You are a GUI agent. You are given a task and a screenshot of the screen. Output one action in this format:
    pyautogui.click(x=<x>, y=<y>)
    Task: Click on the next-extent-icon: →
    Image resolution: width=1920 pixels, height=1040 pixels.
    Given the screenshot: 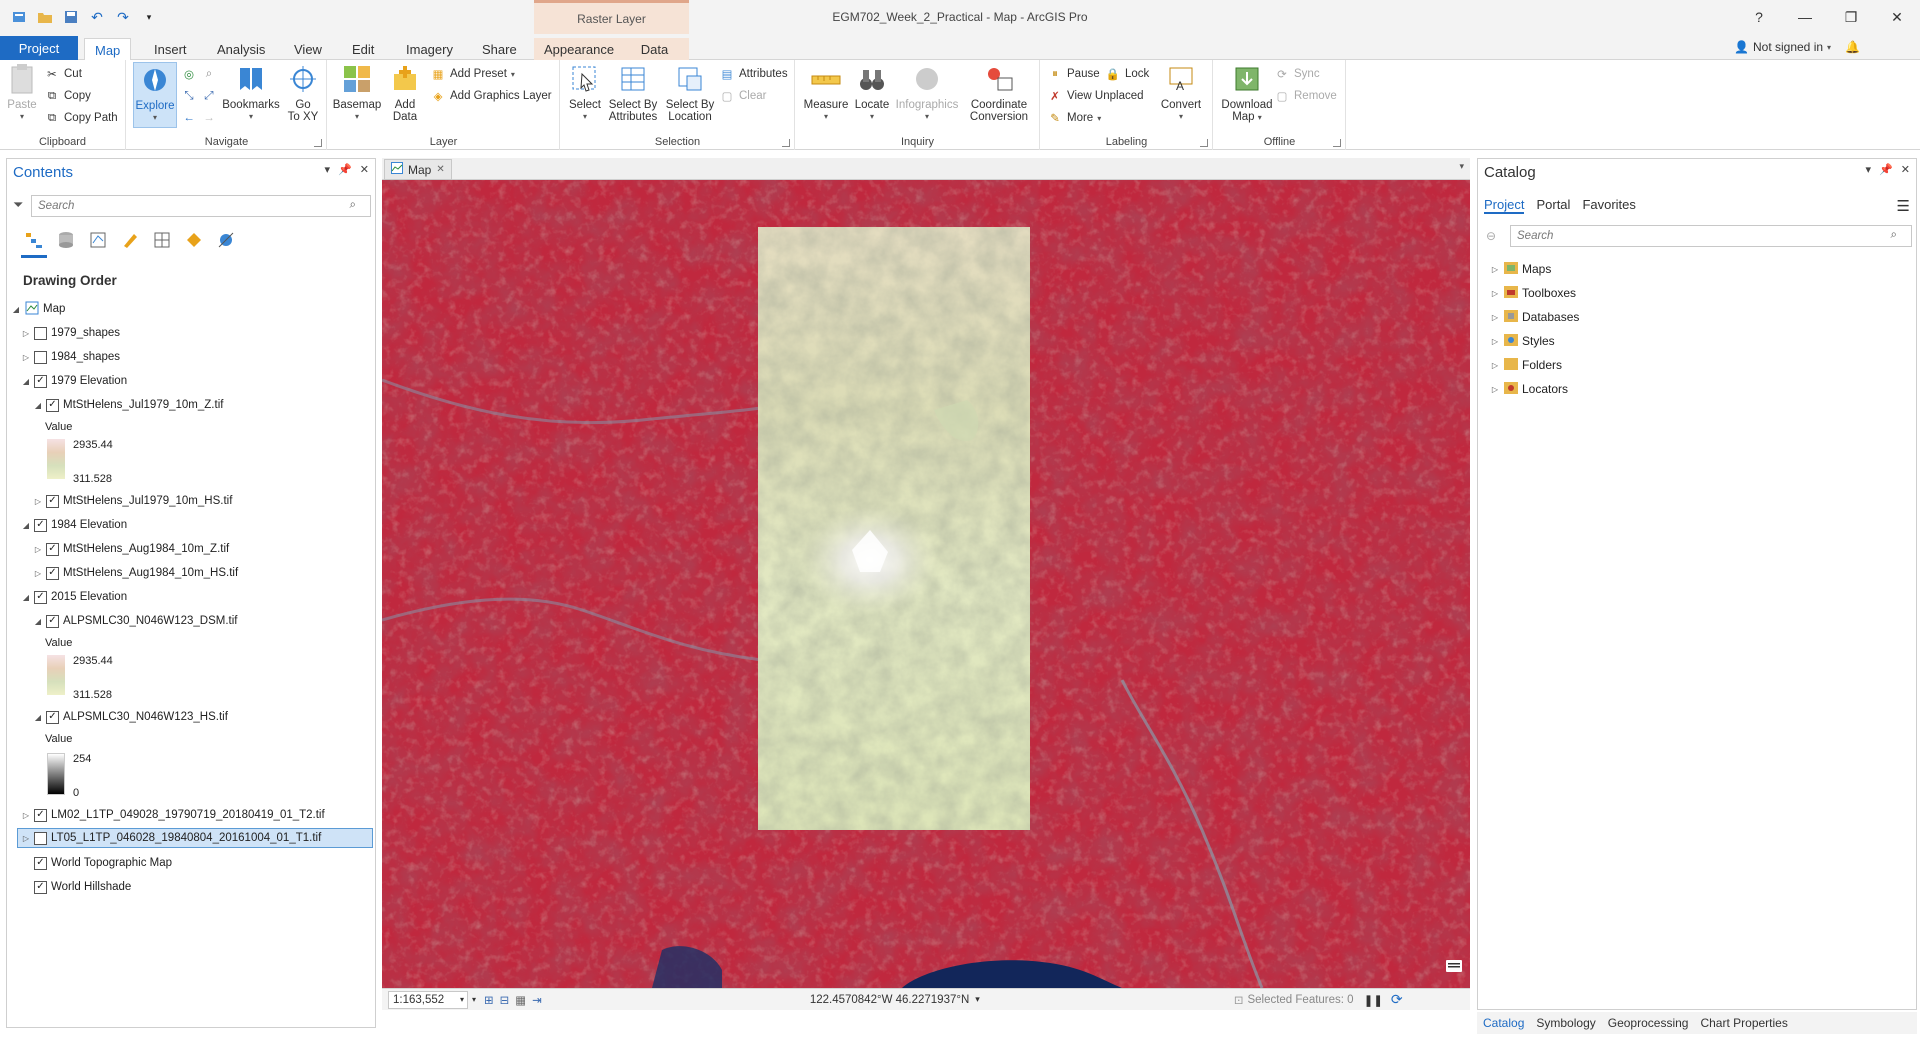 What is the action you would take?
    pyautogui.click(x=209, y=118)
    